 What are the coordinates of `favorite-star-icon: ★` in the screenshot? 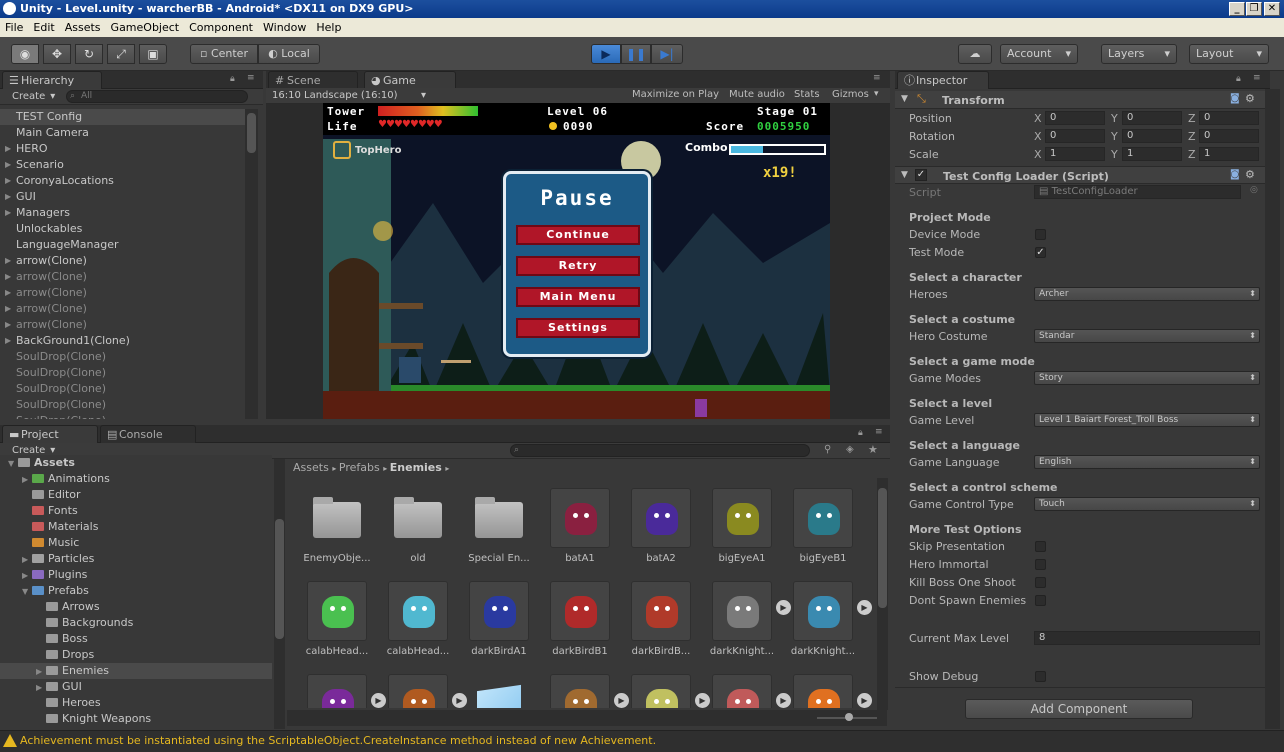 It's located at (873, 449).